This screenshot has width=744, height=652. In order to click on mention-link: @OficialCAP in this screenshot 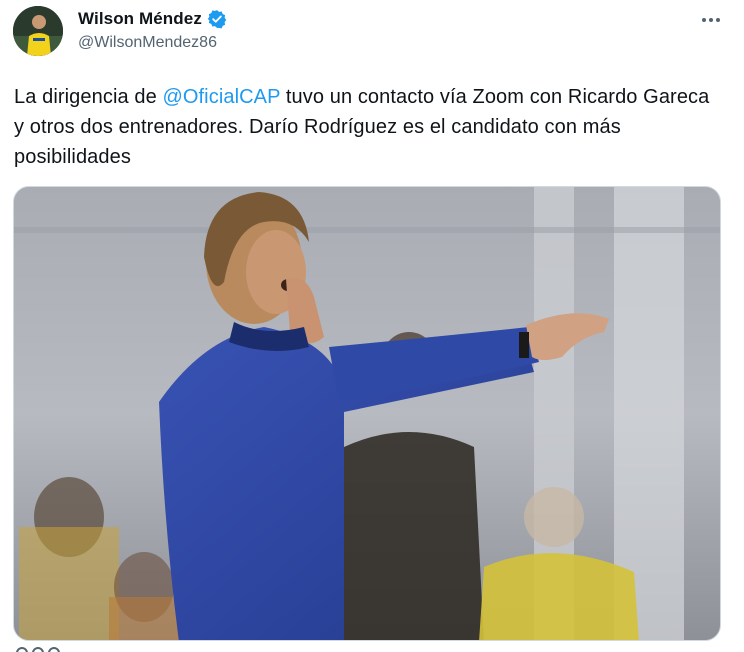, I will do `click(221, 97)`.